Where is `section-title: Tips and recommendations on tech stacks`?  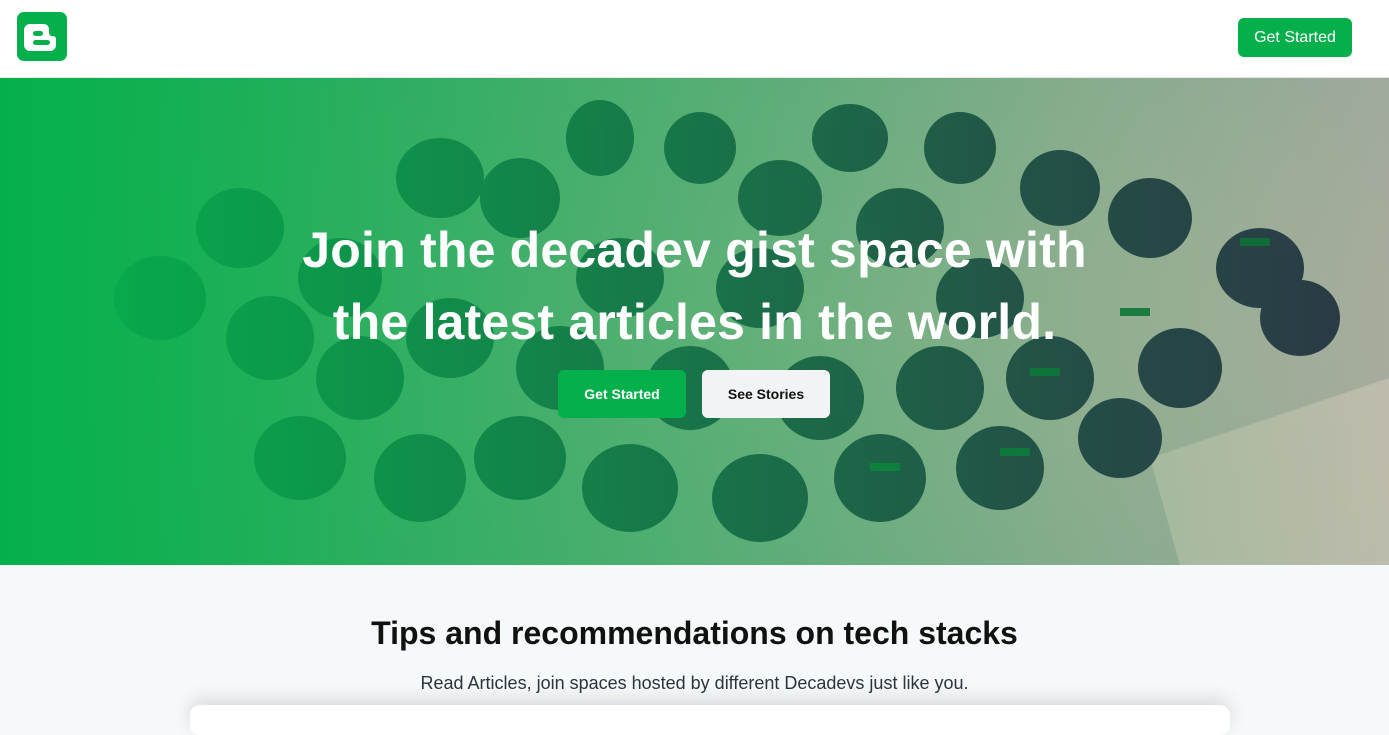
section-title: Tips and recommendations on tech stacks is located at coordinates (694, 633).